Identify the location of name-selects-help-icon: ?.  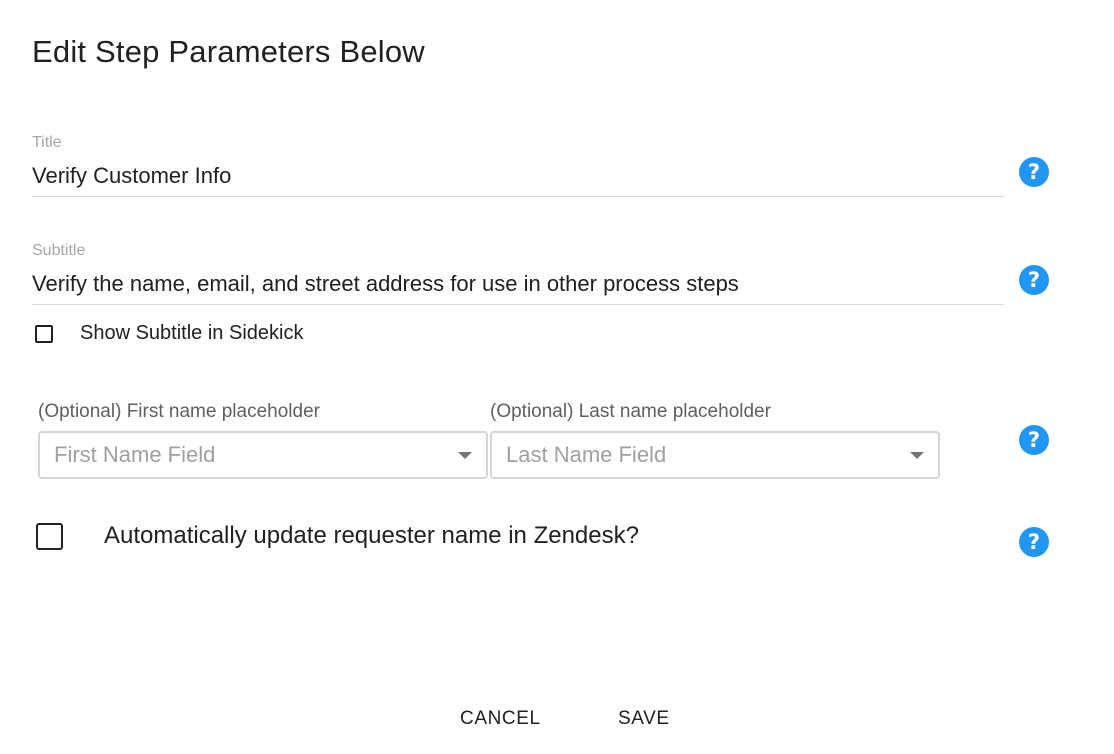
(1034, 440).